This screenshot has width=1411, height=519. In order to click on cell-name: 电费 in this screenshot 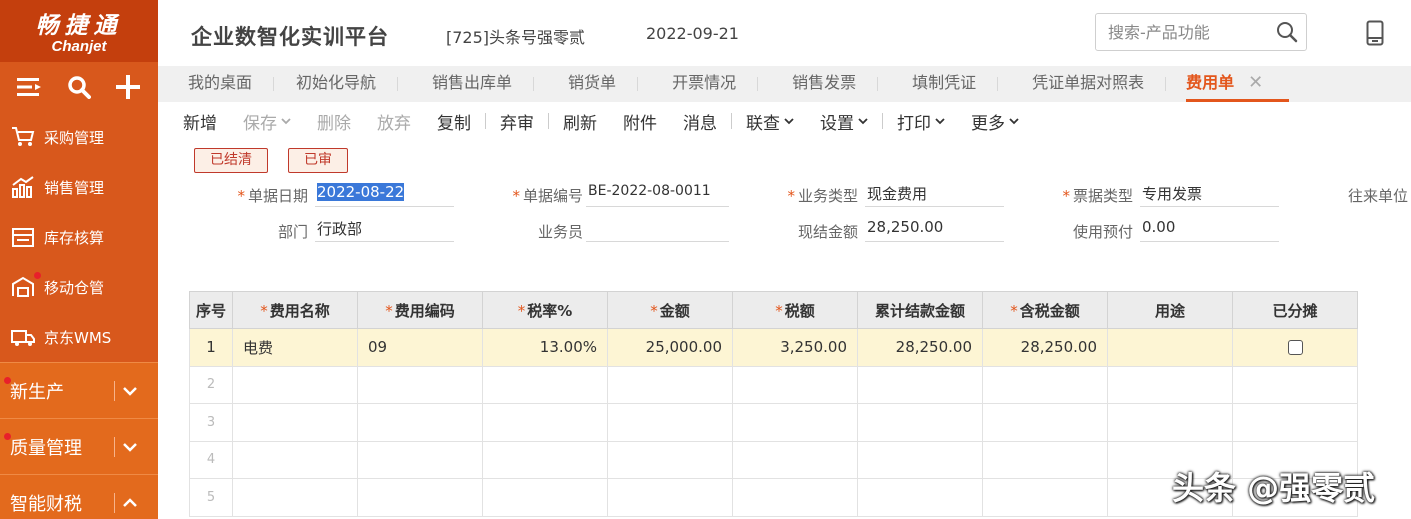, I will do `click(295, 347)`.